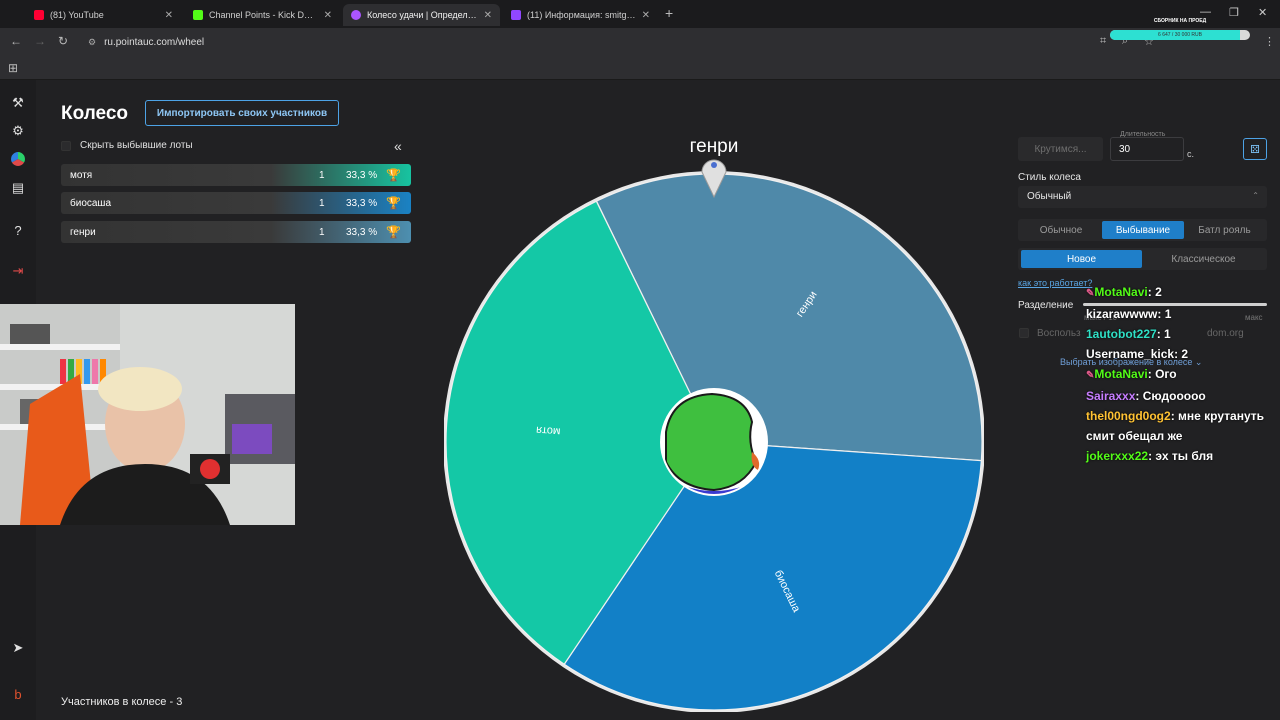 This screenshot has width=1280, height=720. Describe the element at coordinates (40, 41) in the screenshot. I see `forward-icon: →` at that location.